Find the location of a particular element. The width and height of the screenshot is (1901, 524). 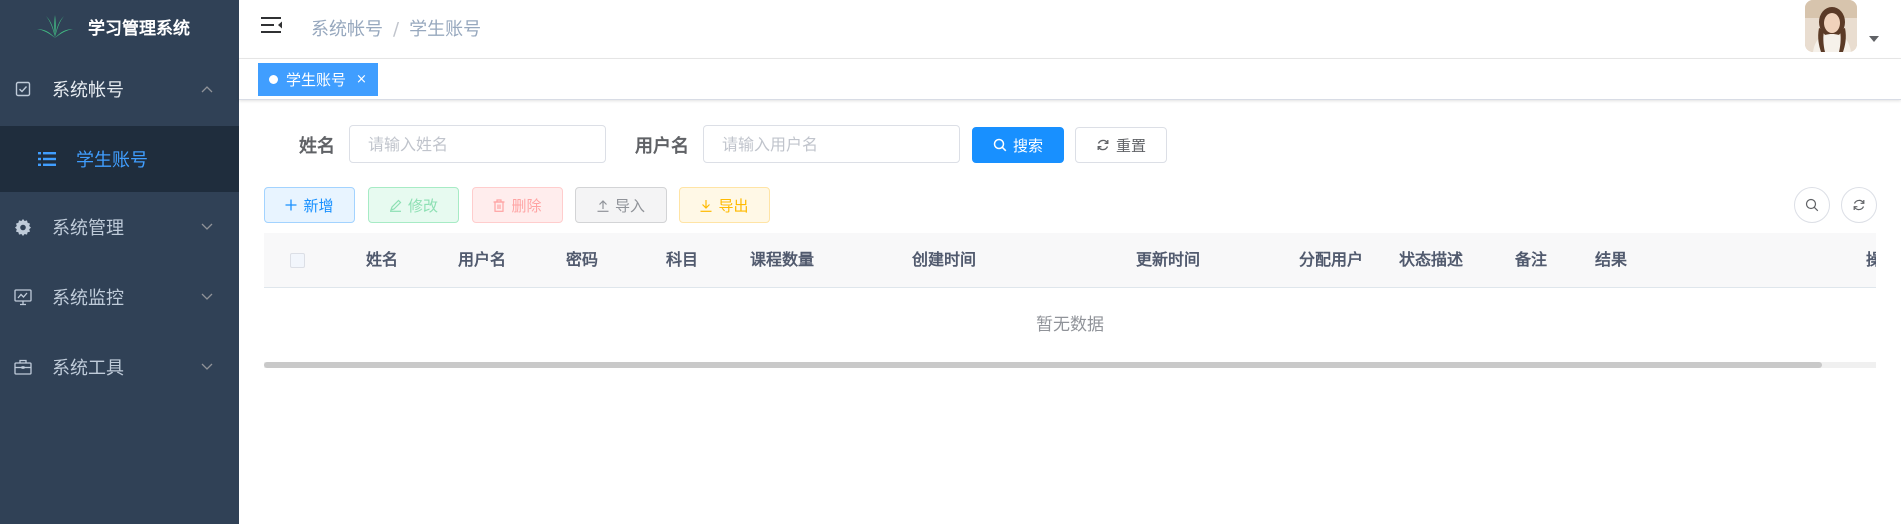

chevron-up-icon is located at coordinates (207, 89).